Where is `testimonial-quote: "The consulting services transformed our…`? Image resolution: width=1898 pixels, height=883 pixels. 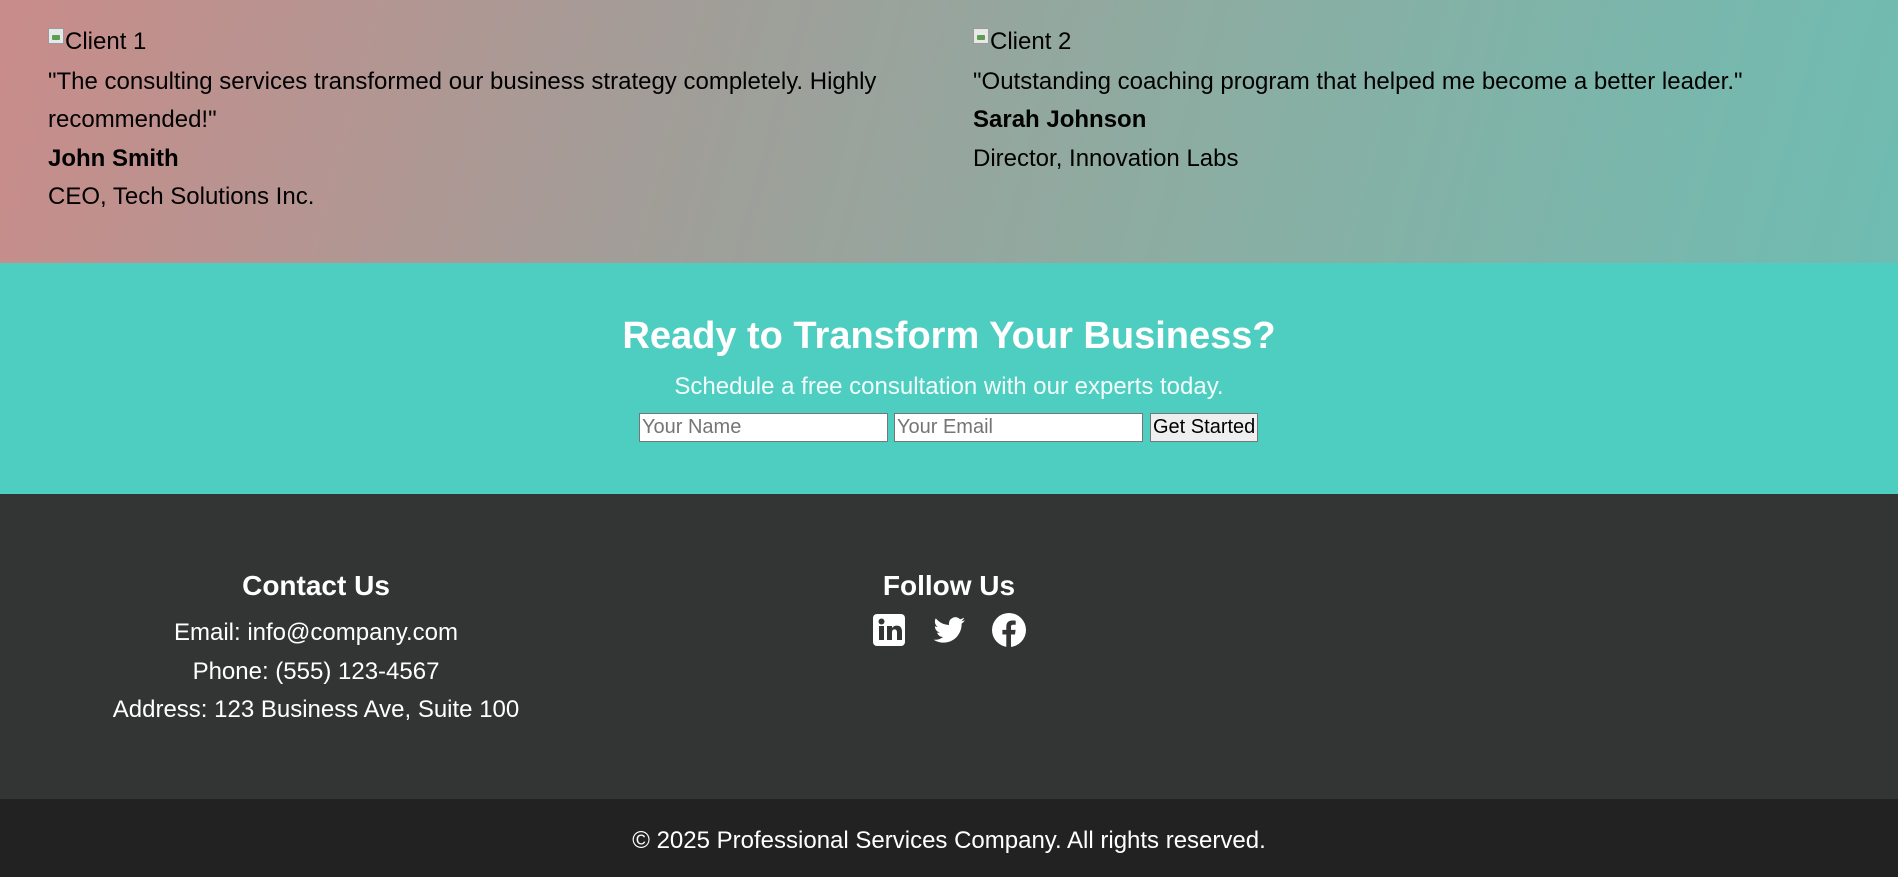 testimonial-quote: "The consulting services transformed our… is located at coordinates (462, 100).